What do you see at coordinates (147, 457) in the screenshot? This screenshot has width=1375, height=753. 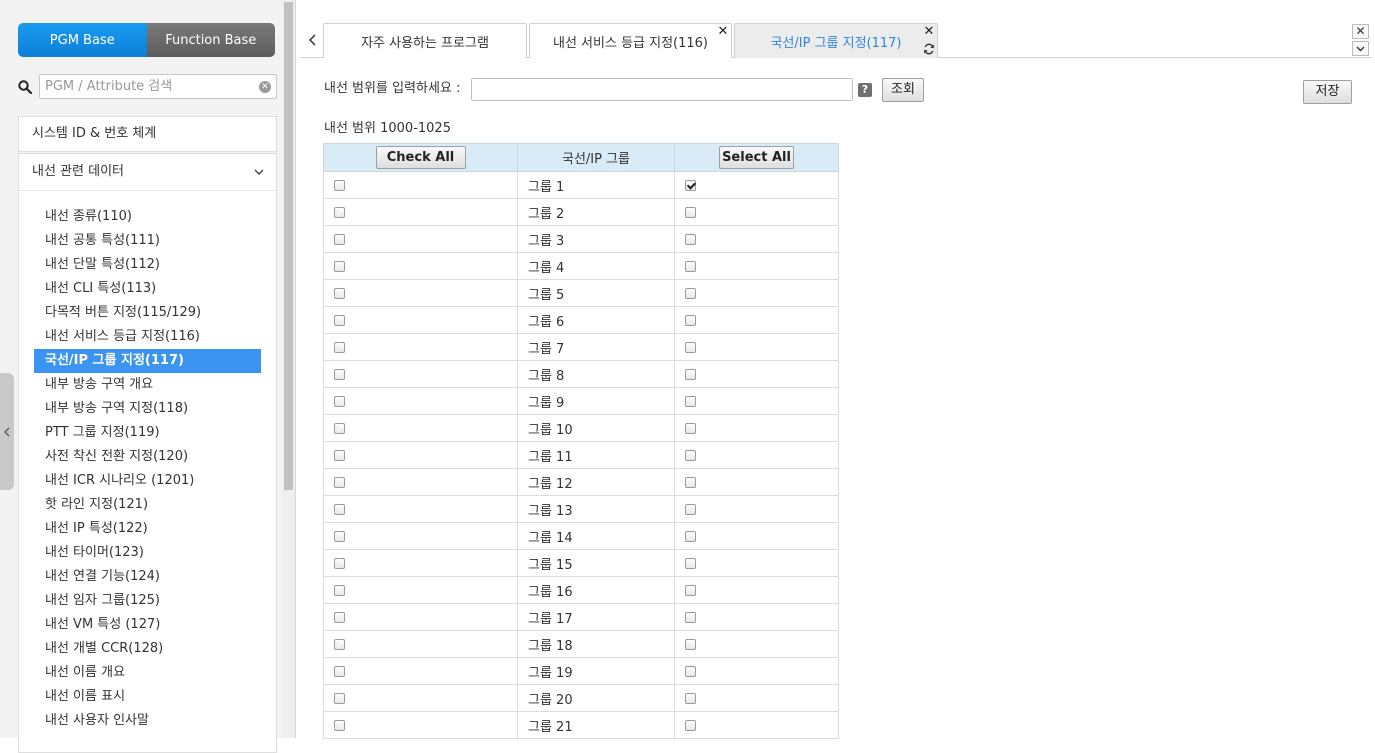 I see `sidebar-pgm-item: 사전 착신 전환 지정(120)` at bounding box center [147, 457].